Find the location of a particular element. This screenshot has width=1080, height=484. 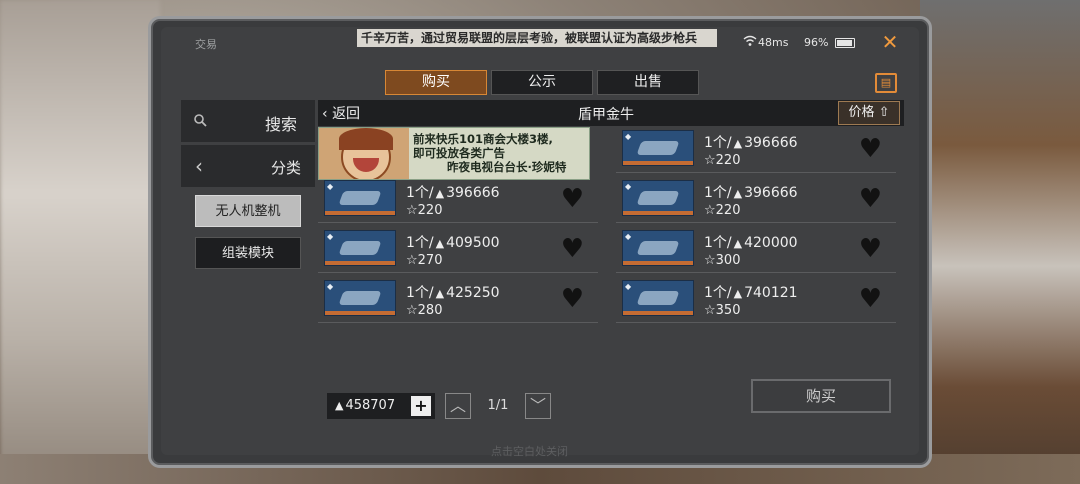

listing-price: 740121 is located at coordinates (771, 293).